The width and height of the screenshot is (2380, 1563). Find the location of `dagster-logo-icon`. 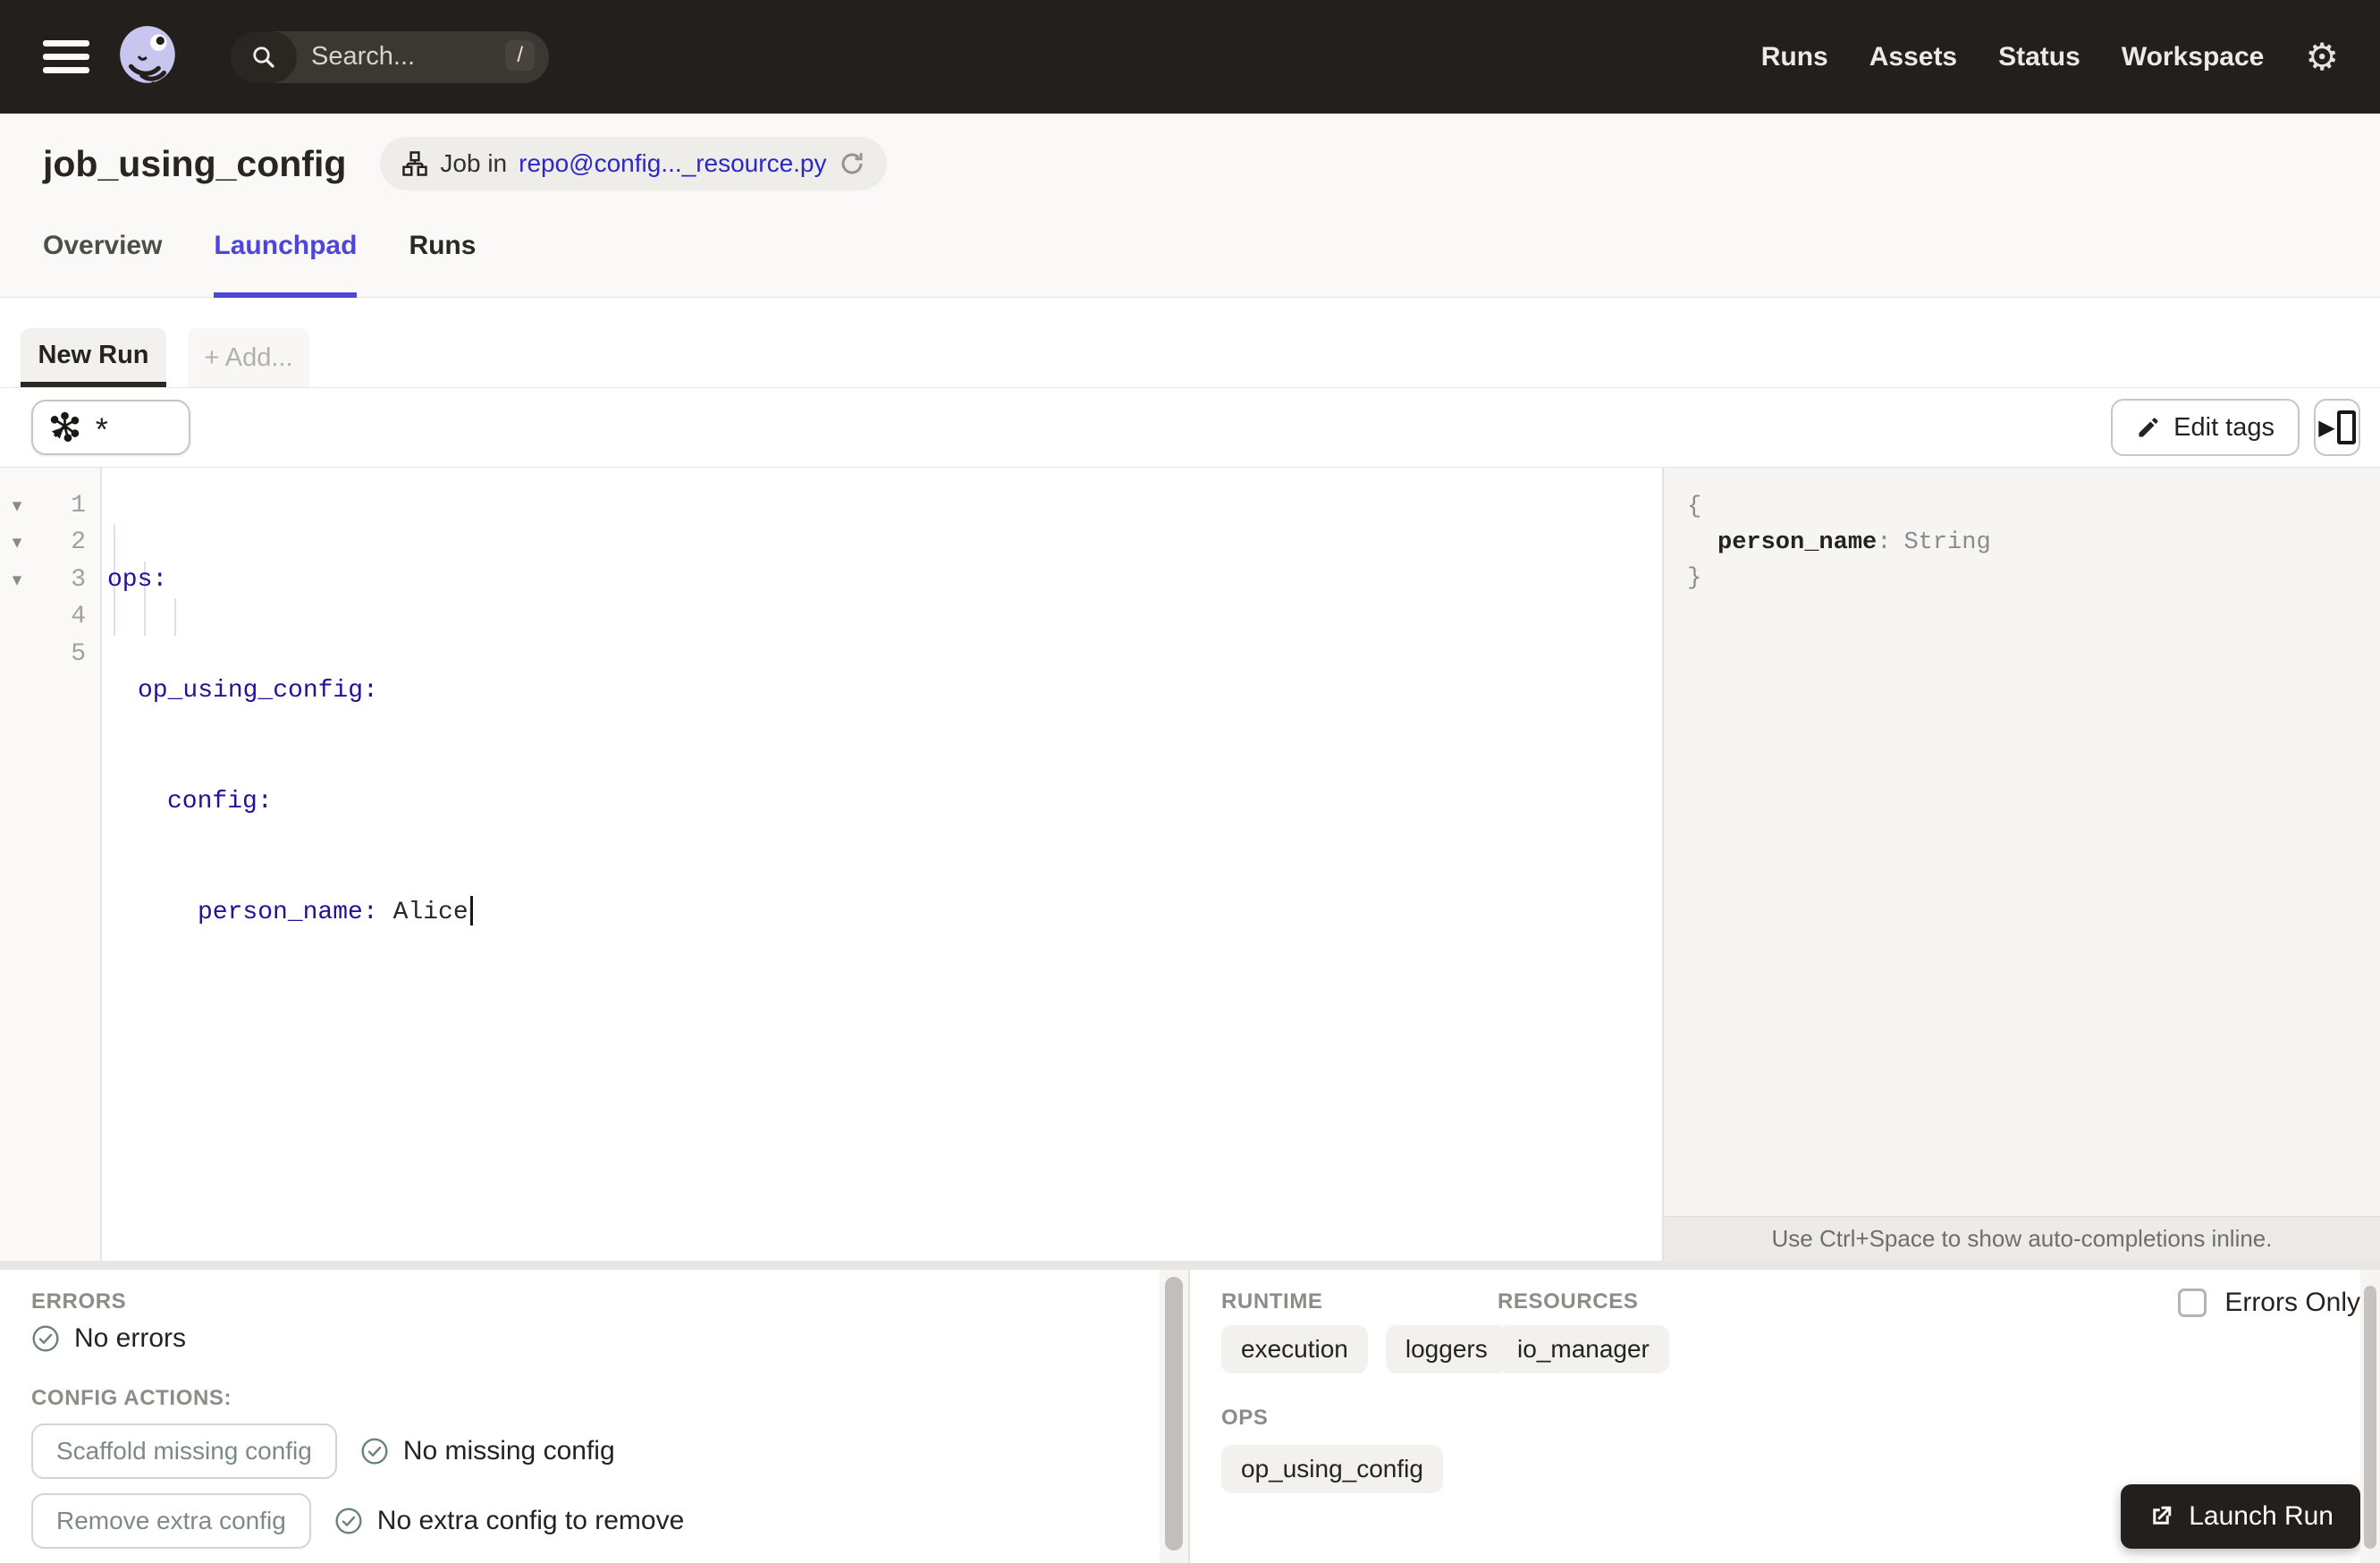

dagster-logo-icon is located at coordinates (149, 57).